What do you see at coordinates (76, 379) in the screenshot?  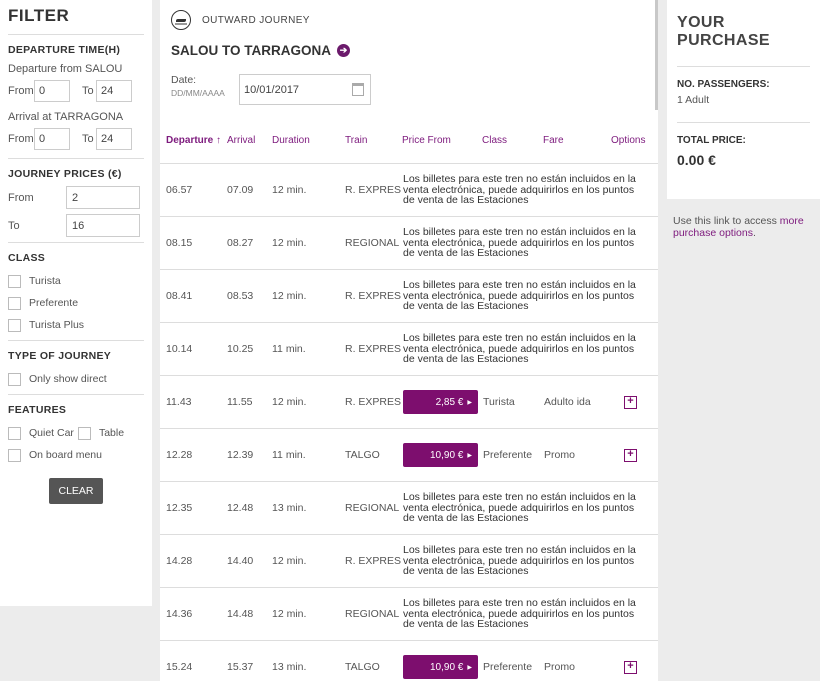 I see `only-direct-checkbox: Only show direct` at bounding box center [76, 379].